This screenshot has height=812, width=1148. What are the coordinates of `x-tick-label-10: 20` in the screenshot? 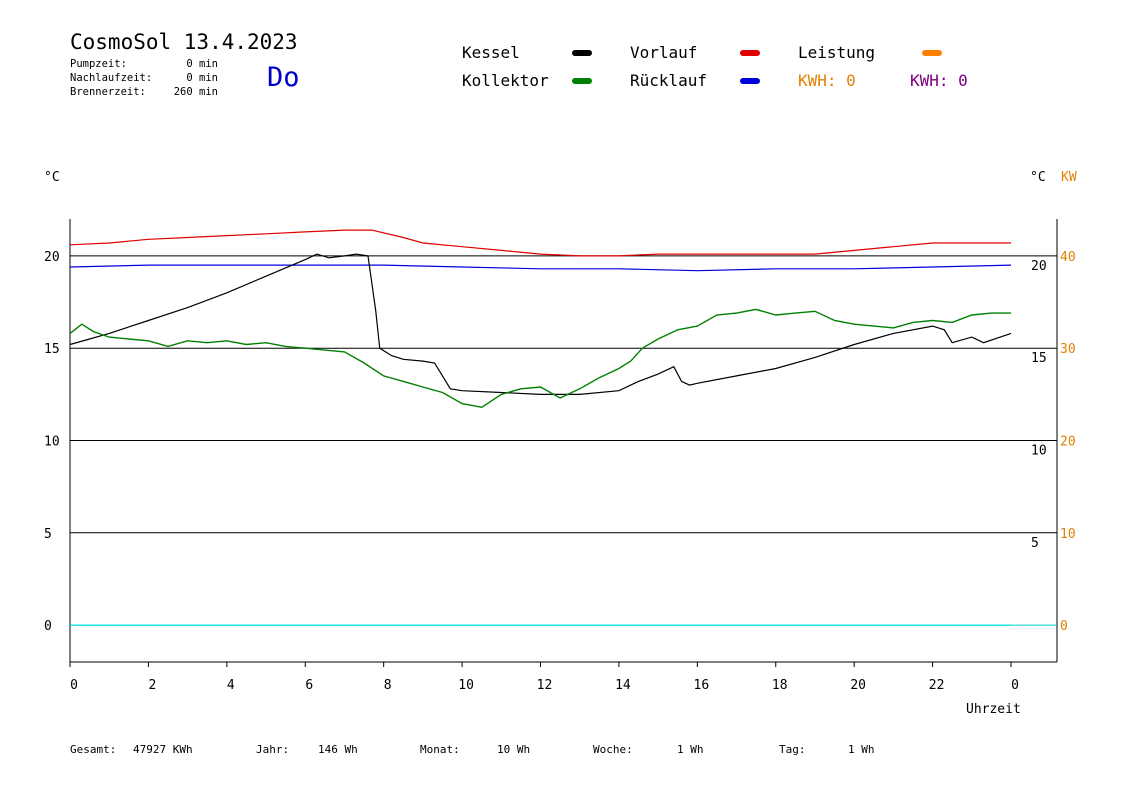 It's located at (858, 685).